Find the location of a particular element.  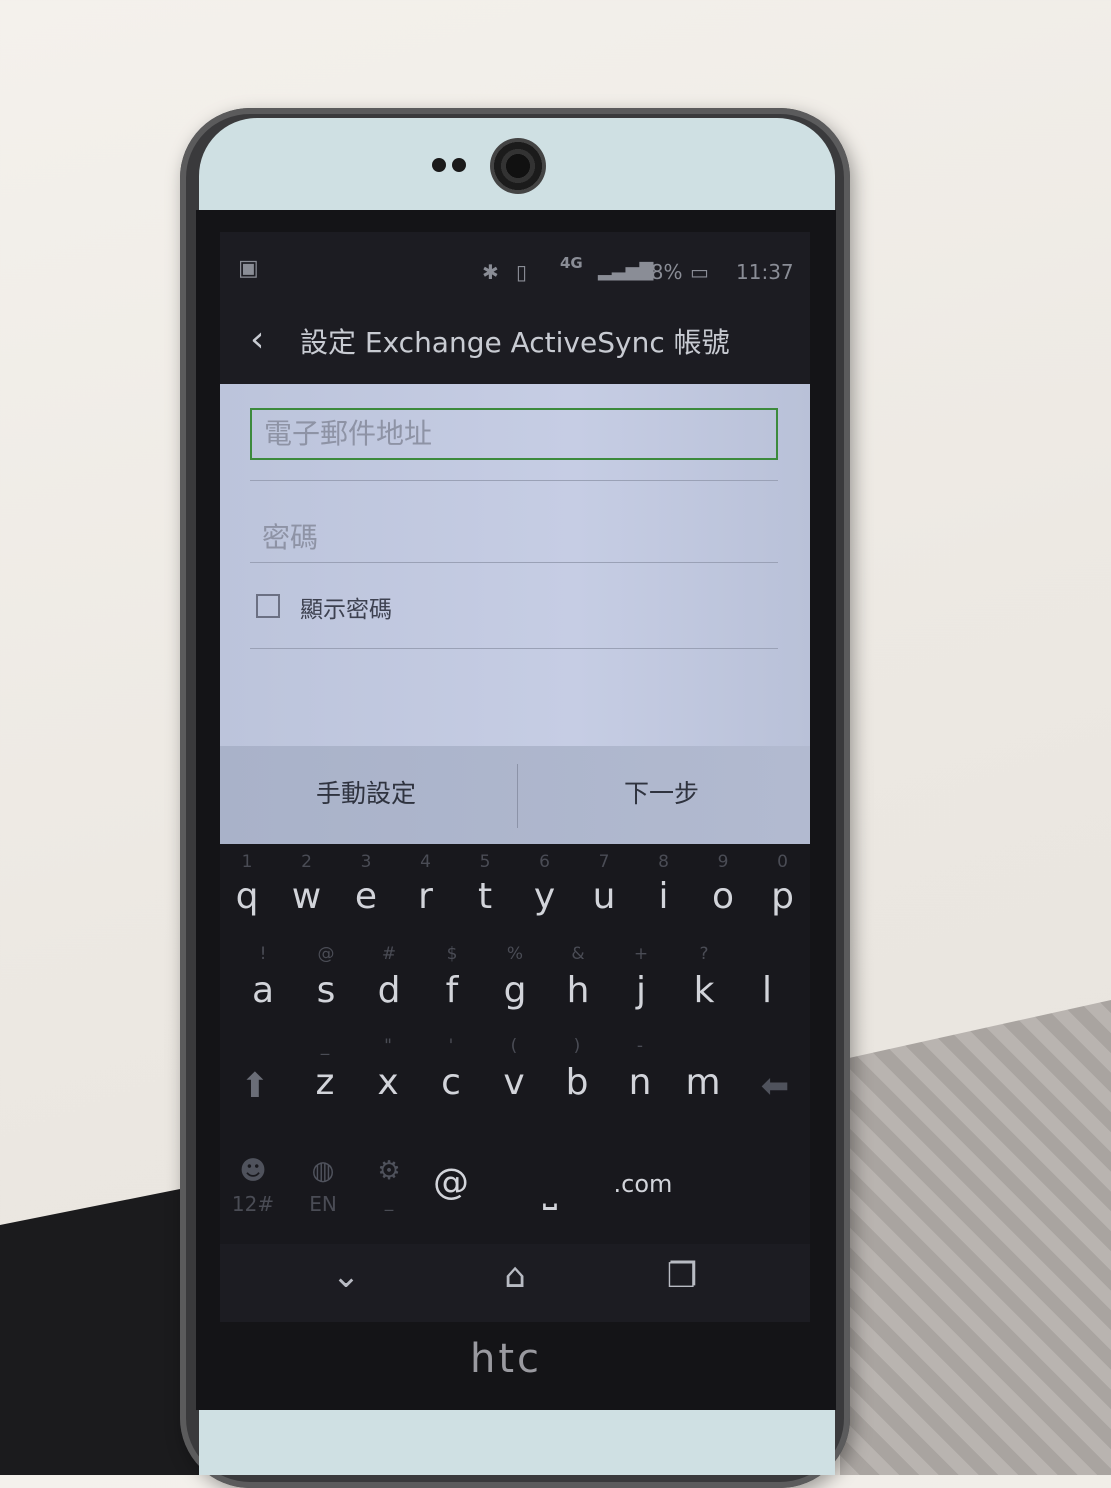

space-bar-icon: ⎵ is located at coordinates (550, 1191).